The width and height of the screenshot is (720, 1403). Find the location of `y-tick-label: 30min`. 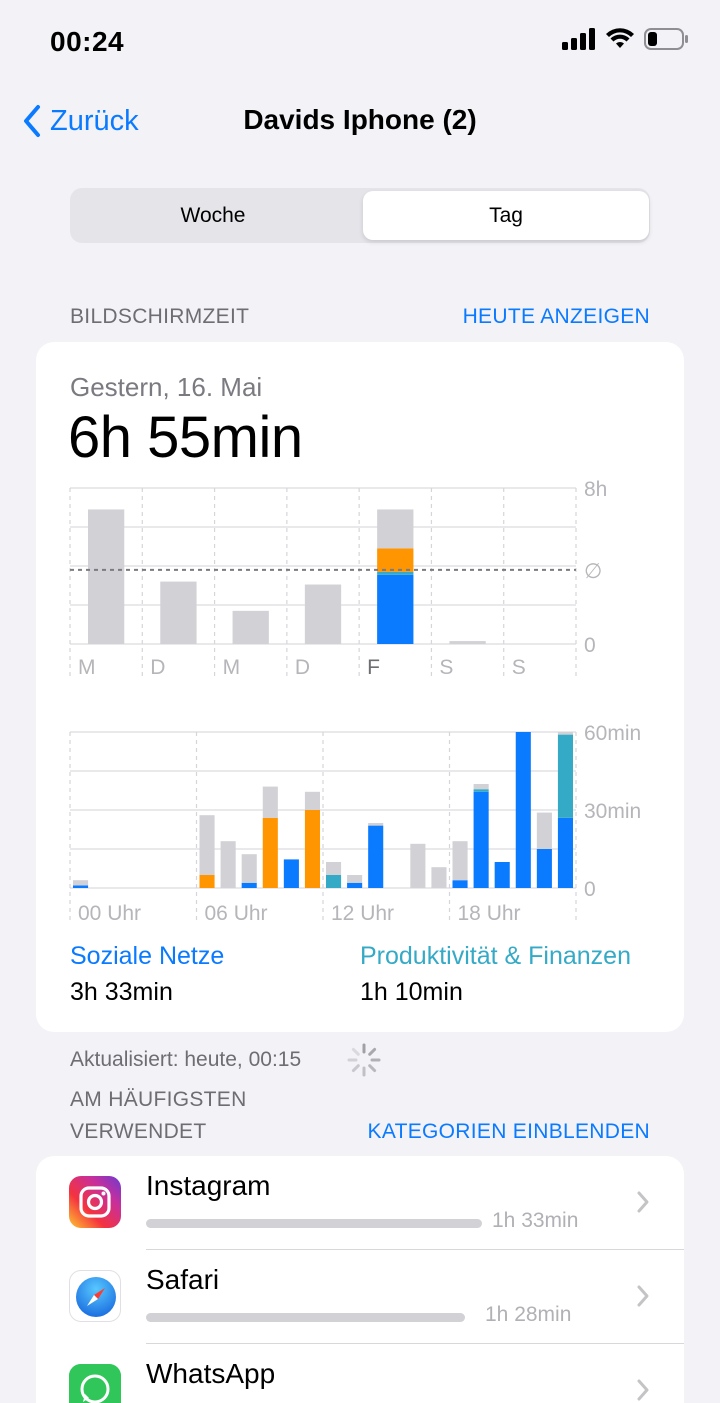

y-tick-label: 30min is located at coordinates (612, 811).